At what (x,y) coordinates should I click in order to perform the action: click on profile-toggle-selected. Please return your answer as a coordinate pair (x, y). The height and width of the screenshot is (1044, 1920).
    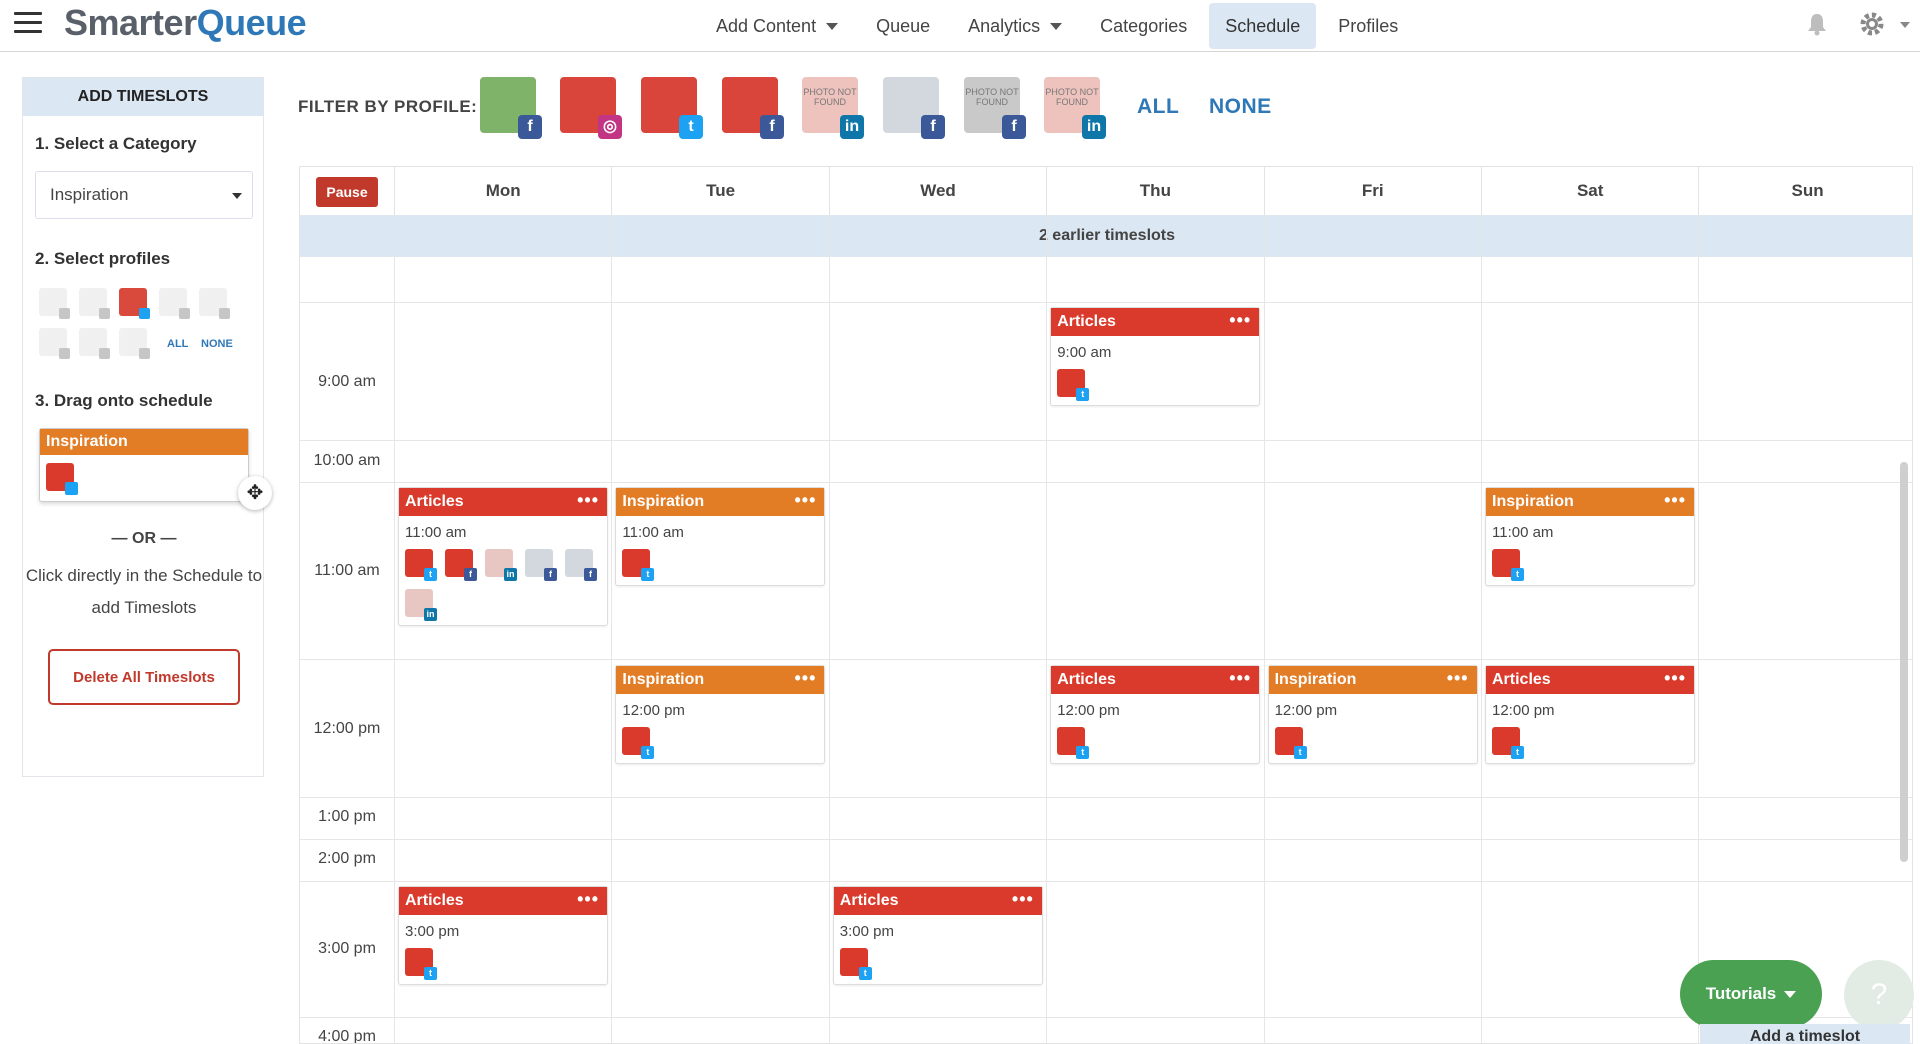
    Looking at the image, I should click on (134, 303).